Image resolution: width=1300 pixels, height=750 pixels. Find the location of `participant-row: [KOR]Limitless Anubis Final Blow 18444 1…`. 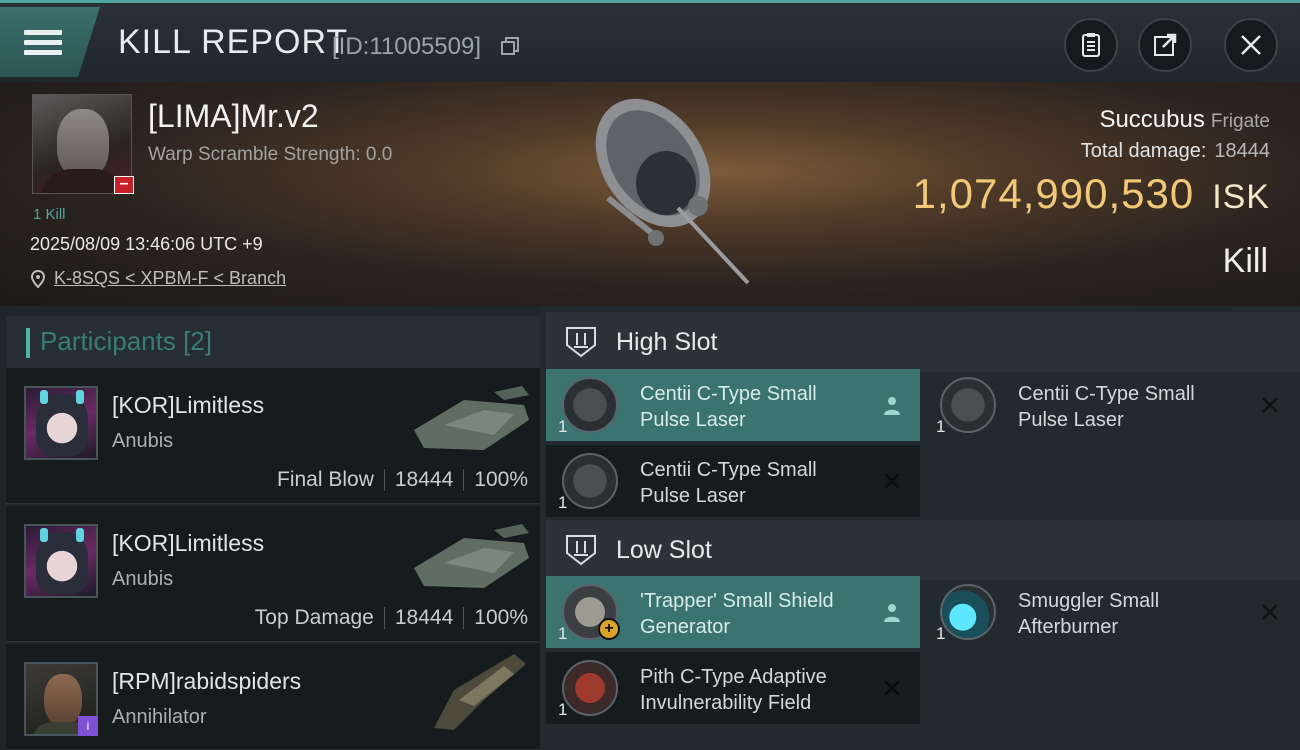

participant-row: [KOR]Limitless Anubis Final Blow 18444 1… is located at coordinates (273, 436).